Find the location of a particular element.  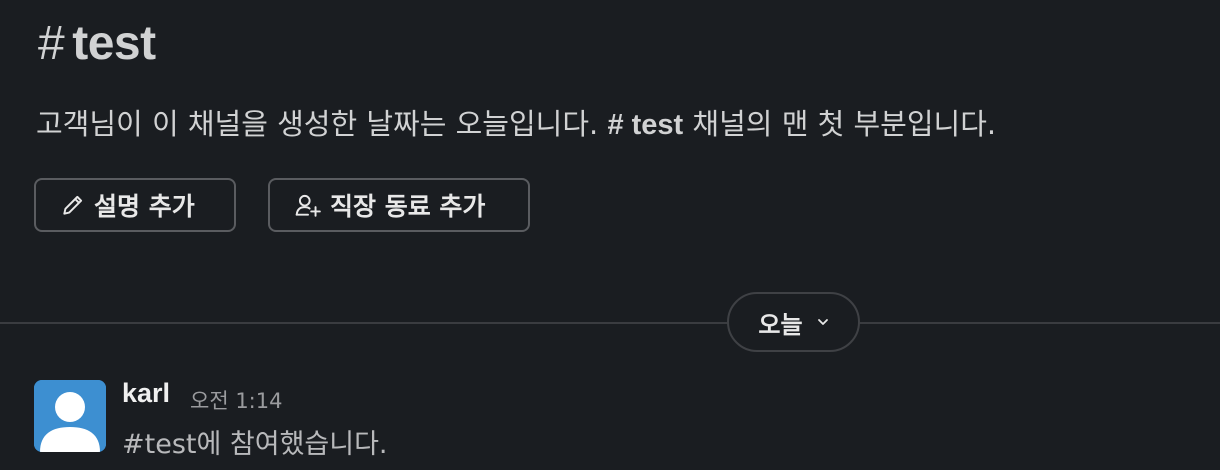

date-label: 오늘 is located at coordinates (780, 324).